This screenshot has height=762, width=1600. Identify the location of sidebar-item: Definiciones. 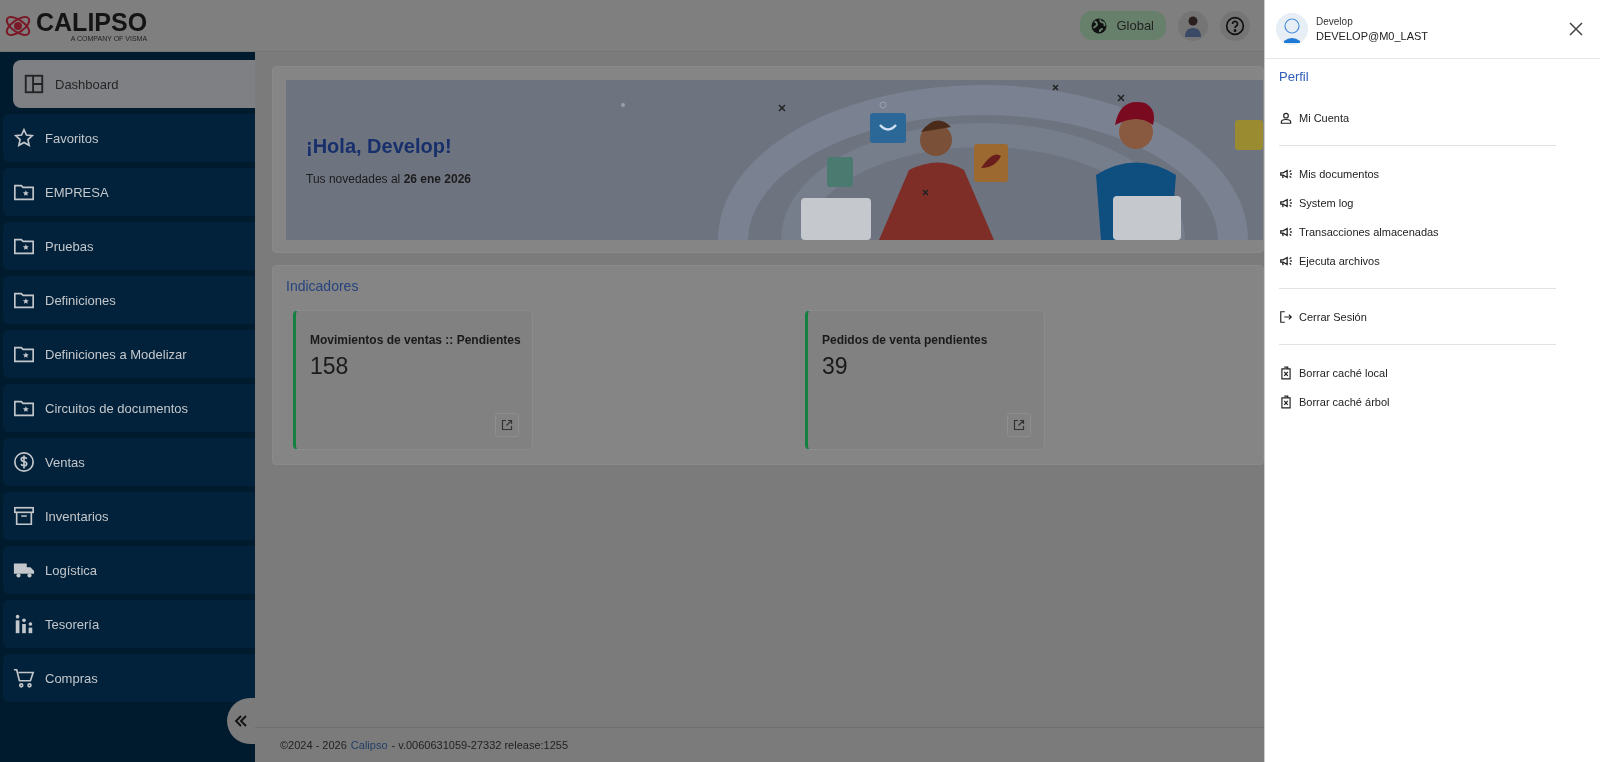
(129, 300).